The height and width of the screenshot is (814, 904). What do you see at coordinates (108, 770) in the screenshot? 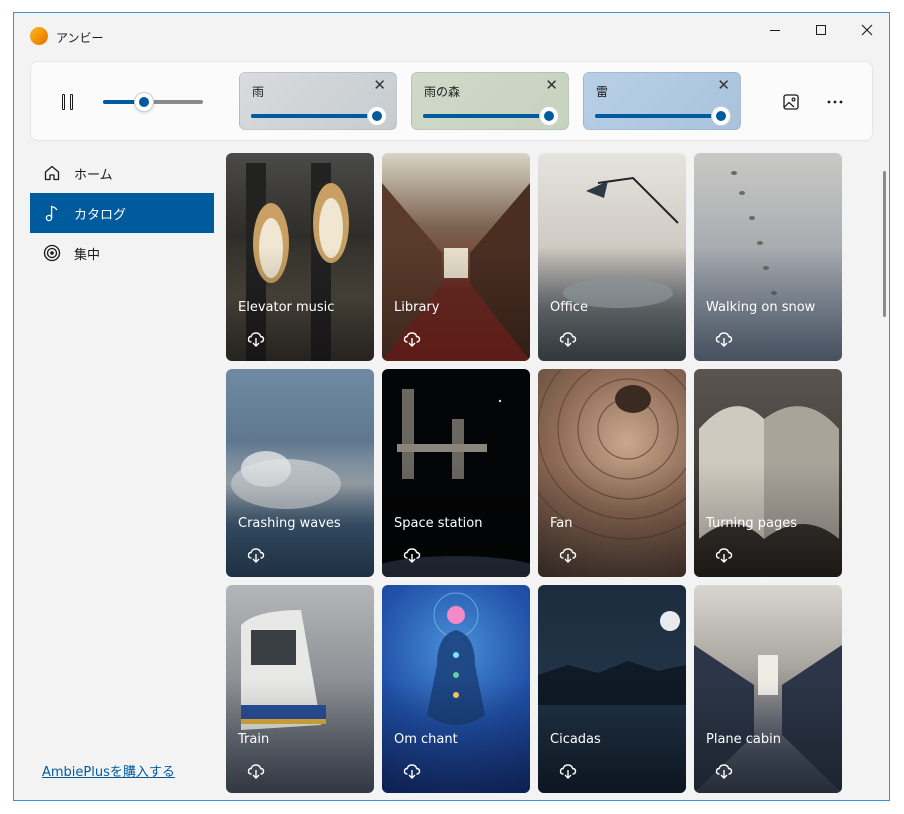
I see `buy-ambieplus-link: AmbiePlusを購入する` at bounding box center [108, 770].